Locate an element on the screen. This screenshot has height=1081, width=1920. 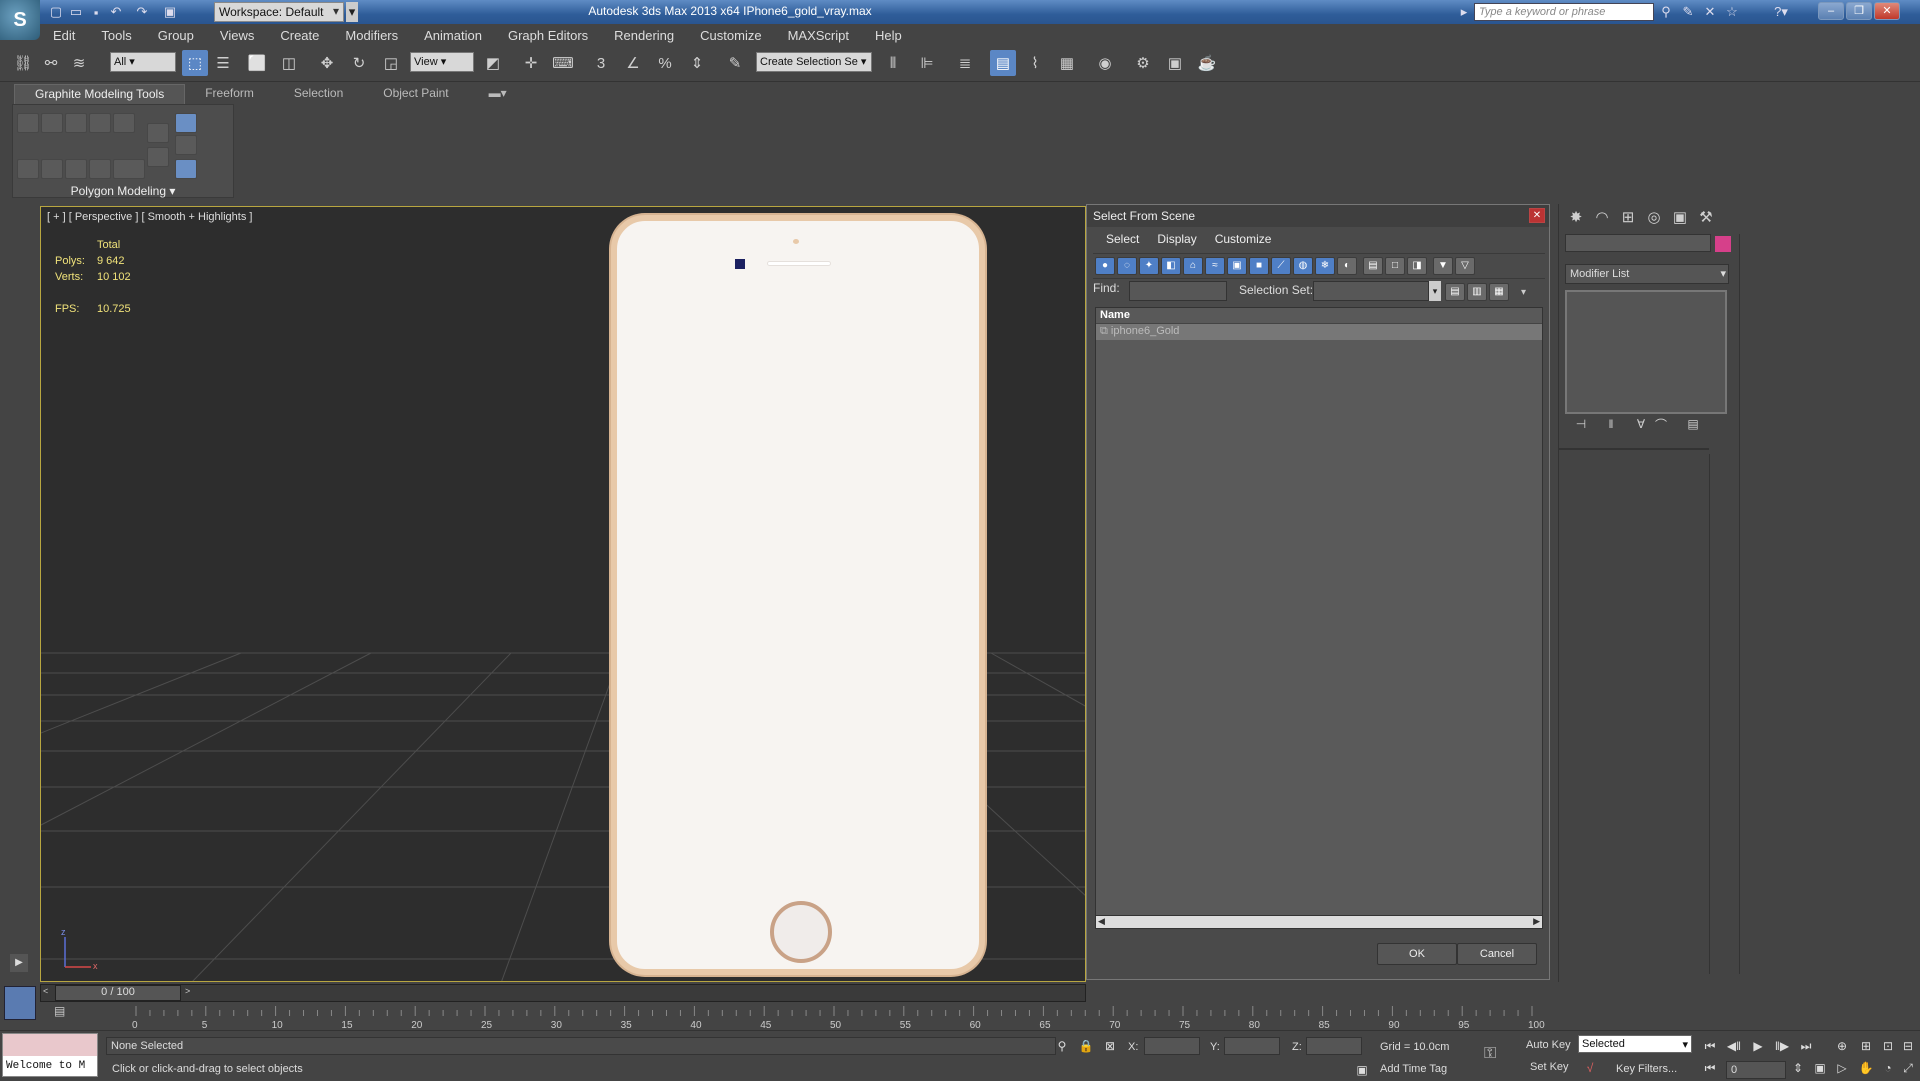
display-frozen-icon: ❄ is located at coordinates (1325, 266).